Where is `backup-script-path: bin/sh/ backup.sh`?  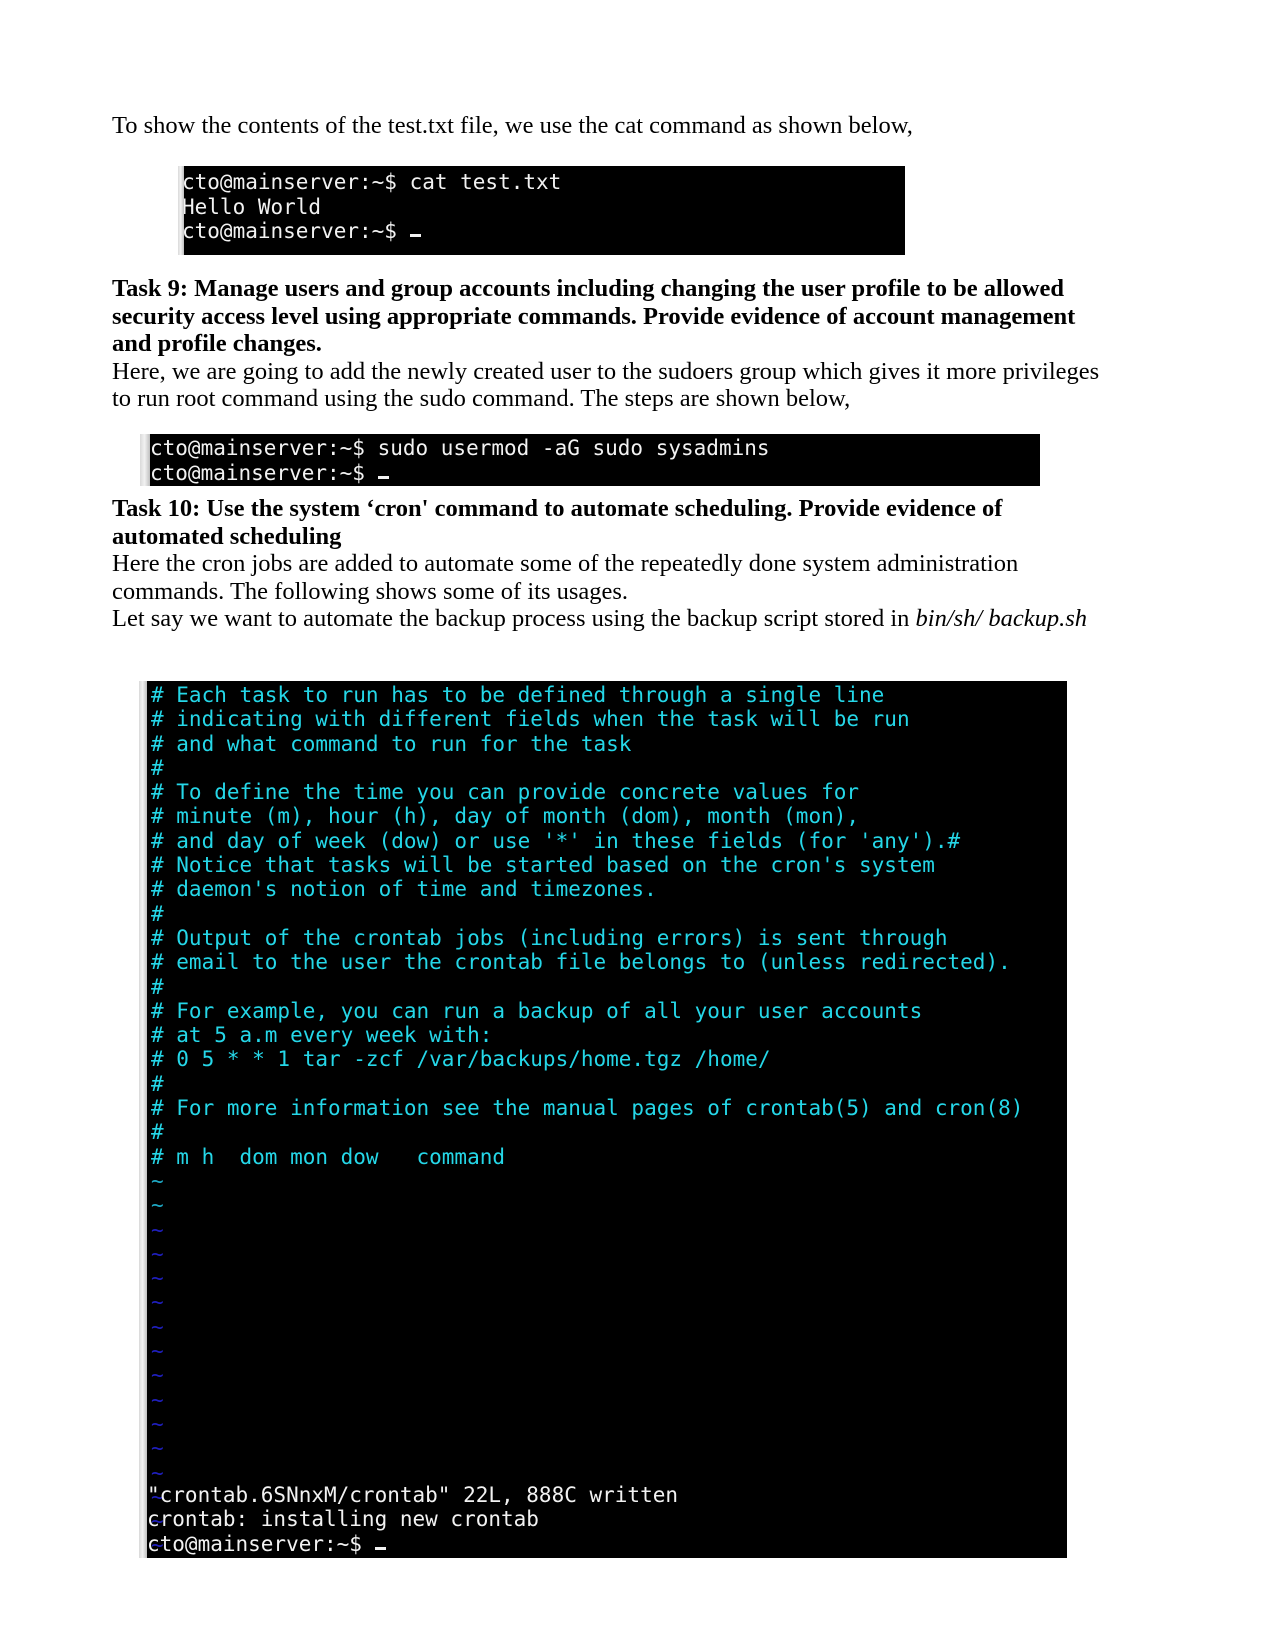 backup-script-path: bin/sh/ backup.sh is located at coordinates (1001, 618).